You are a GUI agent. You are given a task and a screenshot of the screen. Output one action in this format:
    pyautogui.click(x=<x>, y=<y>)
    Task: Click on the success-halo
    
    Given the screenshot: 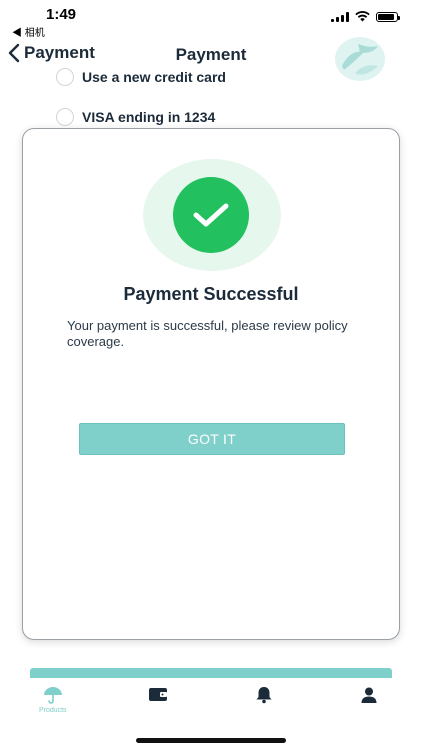 What is the action you would take?
    pyautogui.click(x=212, y=215)
    